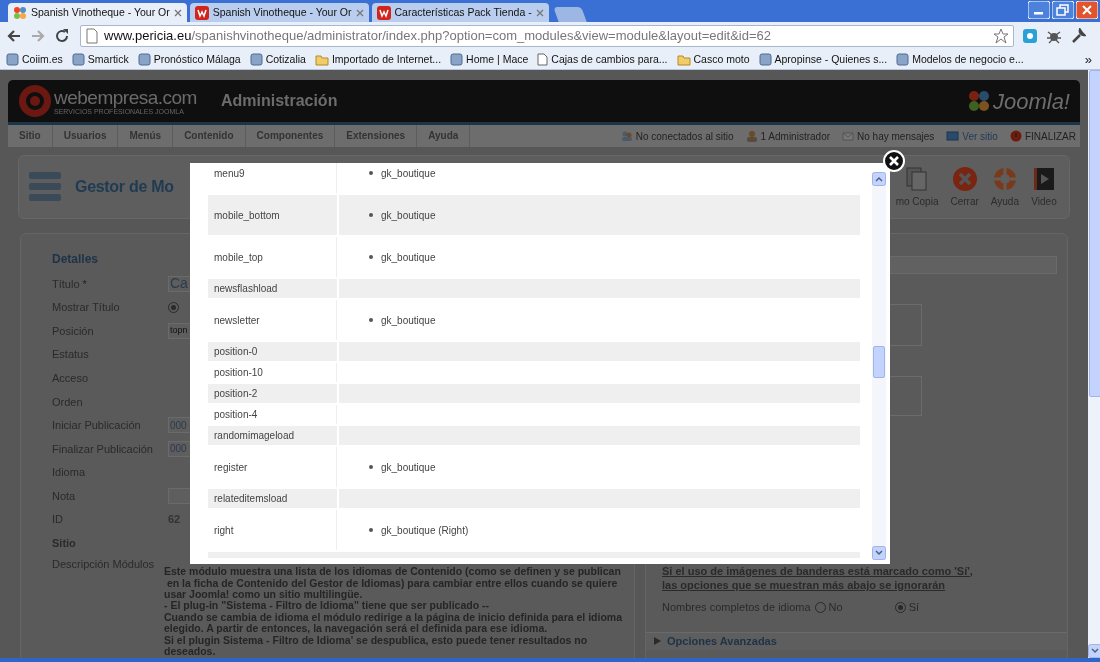  I want to click on brand-name: webempresa.com, so click(125, 97).